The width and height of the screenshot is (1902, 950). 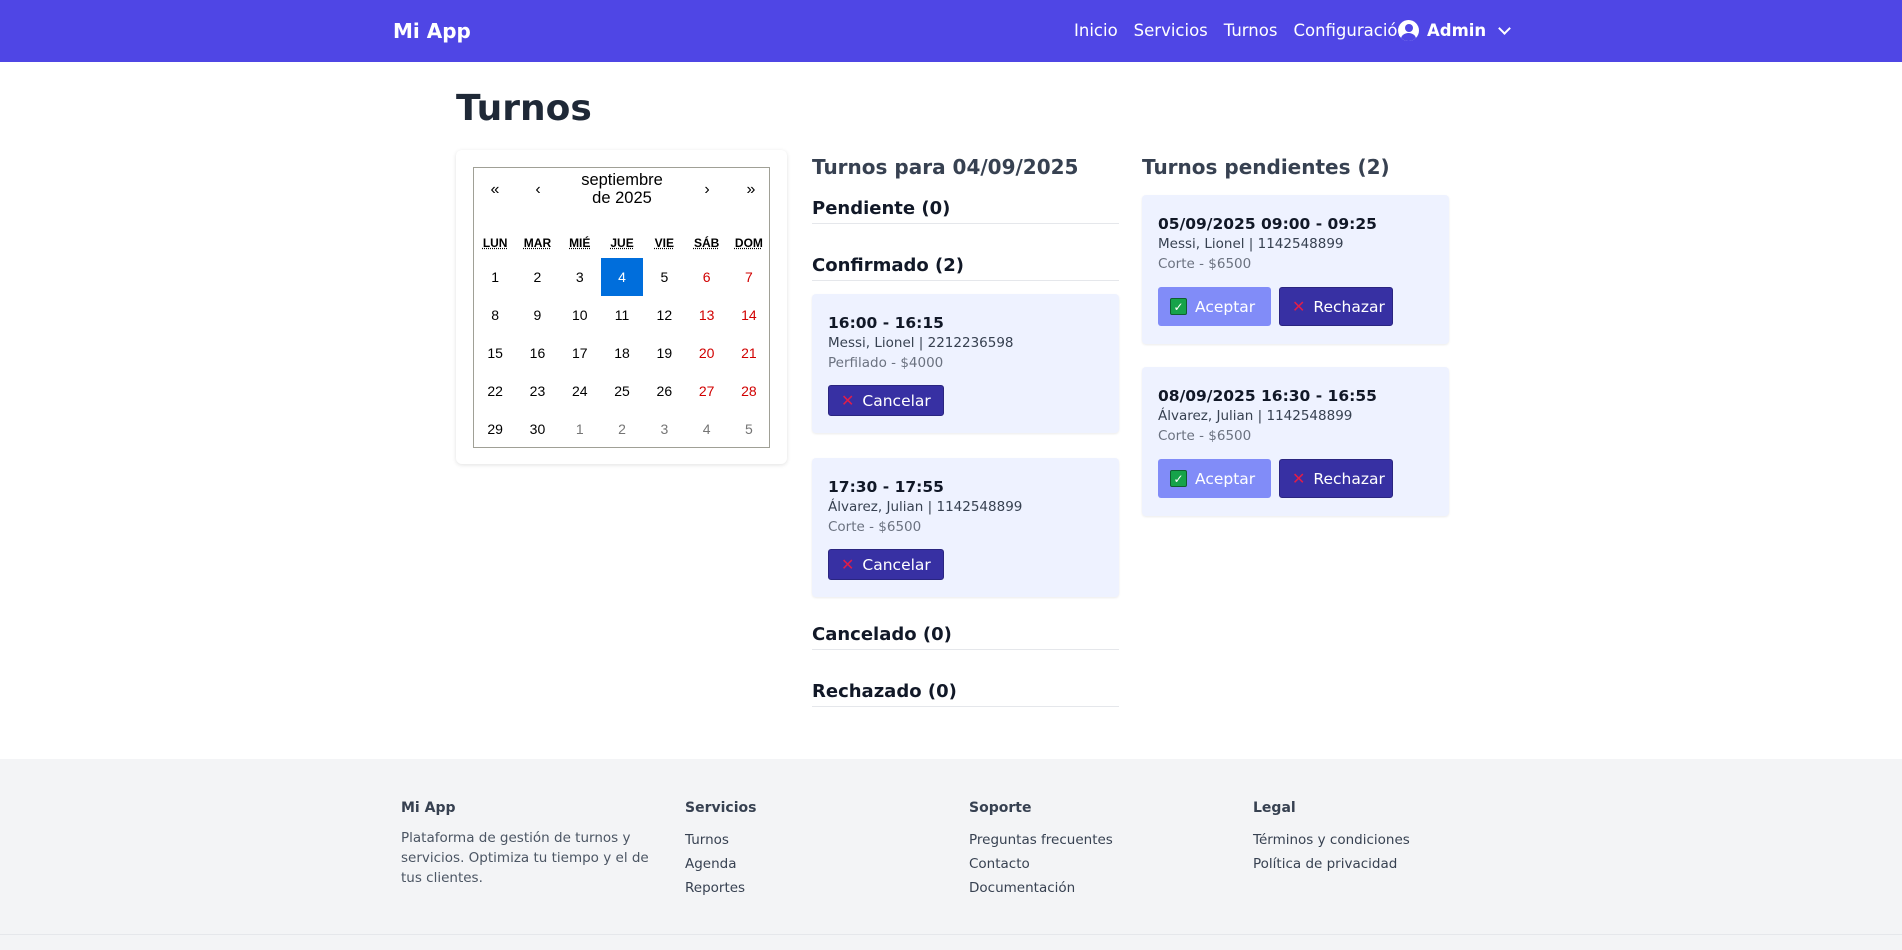 I want to click on calendar-day: 9, so click(x=537, y=315).